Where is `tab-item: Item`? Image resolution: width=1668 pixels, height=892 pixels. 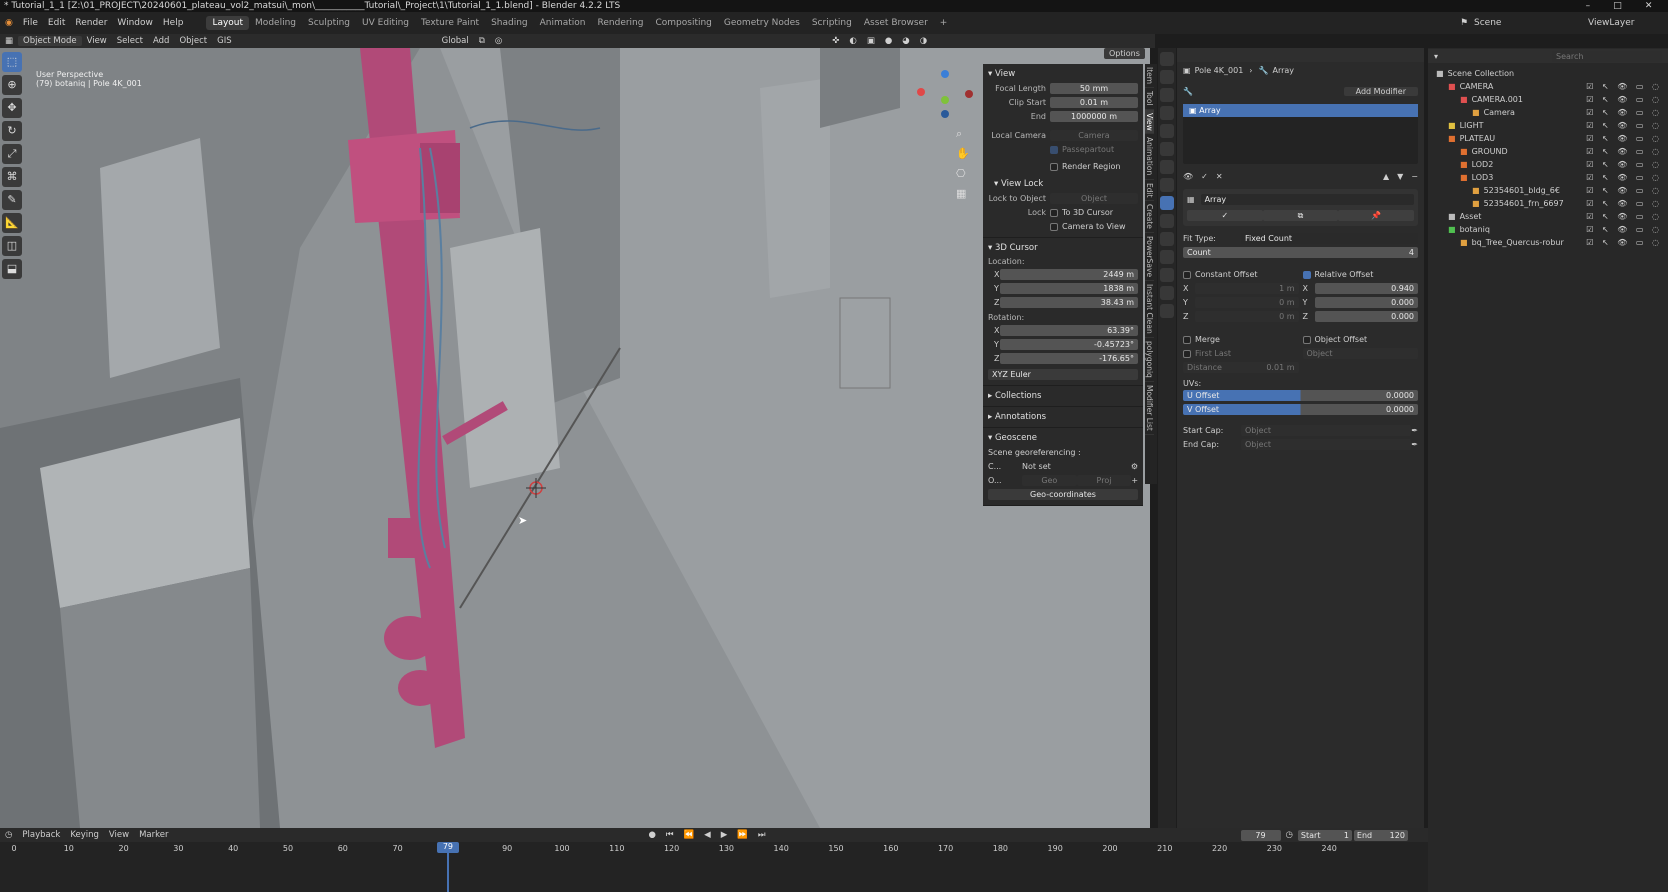
tab-item: Item is located at coordinates (1149, 76).